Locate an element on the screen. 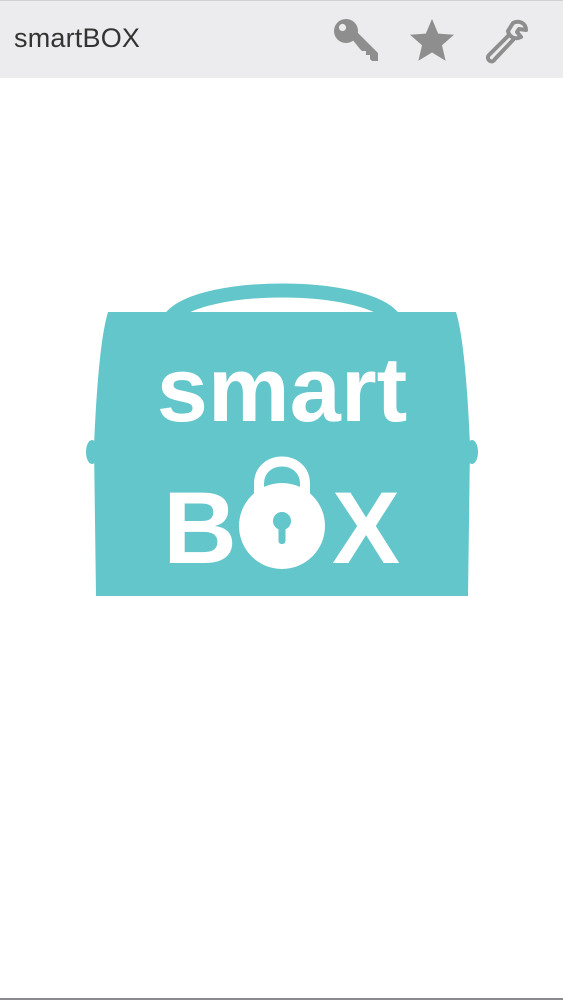  key-button is located at coordinates (356, 41).